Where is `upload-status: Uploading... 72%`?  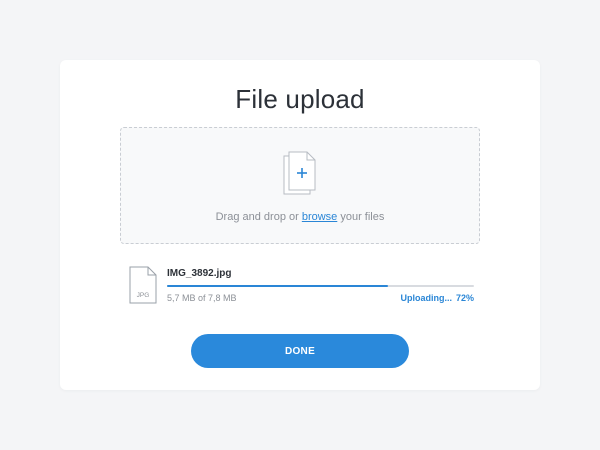
upload-status: Uploading... 72% is located at coordinates (437, 298).